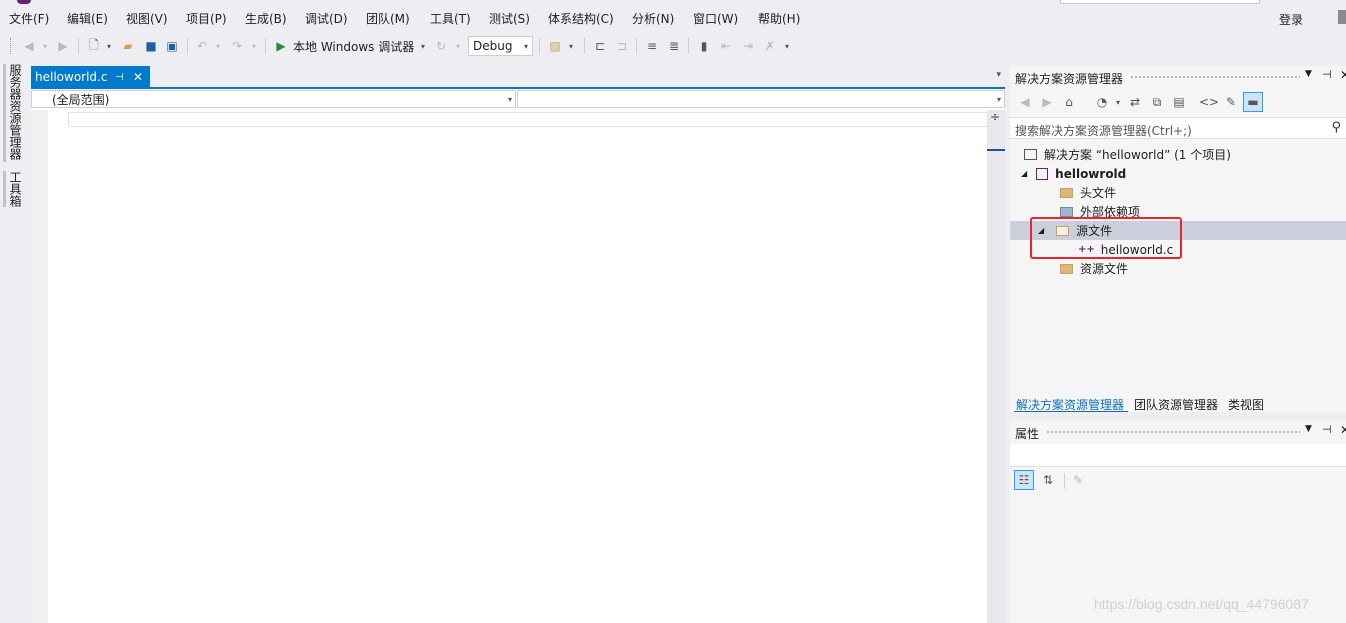 This screenshot has height=623, width=1346. I want to click on scope-select: (全局范围) ▾, so click(273, 99).